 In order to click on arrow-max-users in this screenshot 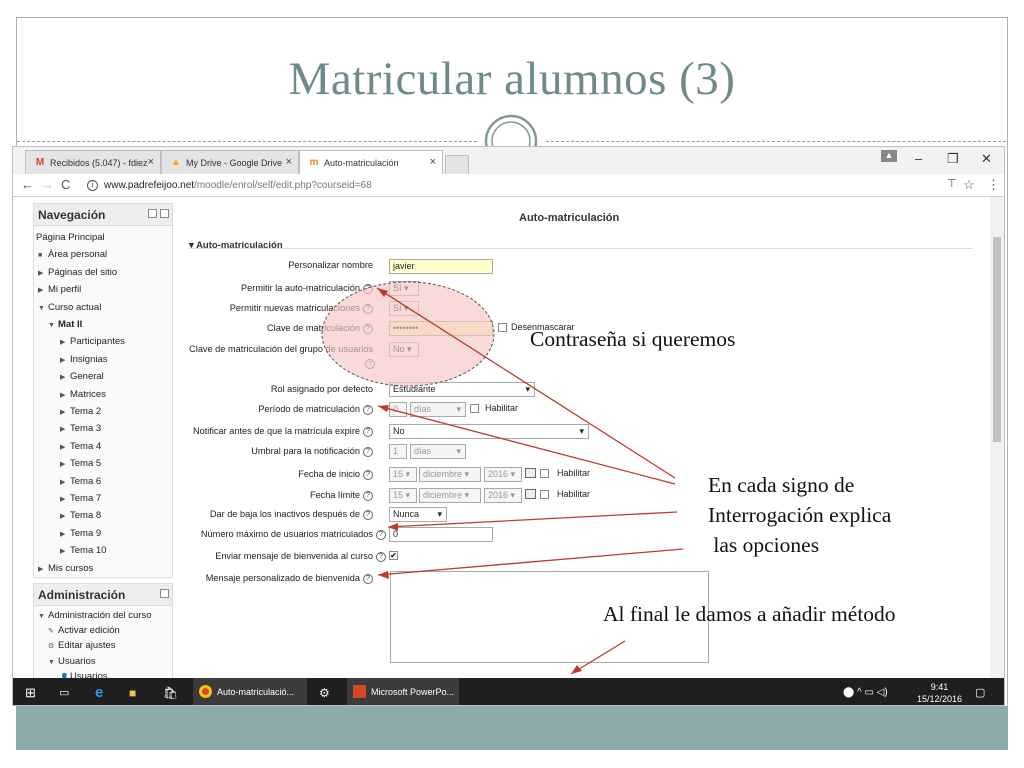, I will do `click(532, 519)`.